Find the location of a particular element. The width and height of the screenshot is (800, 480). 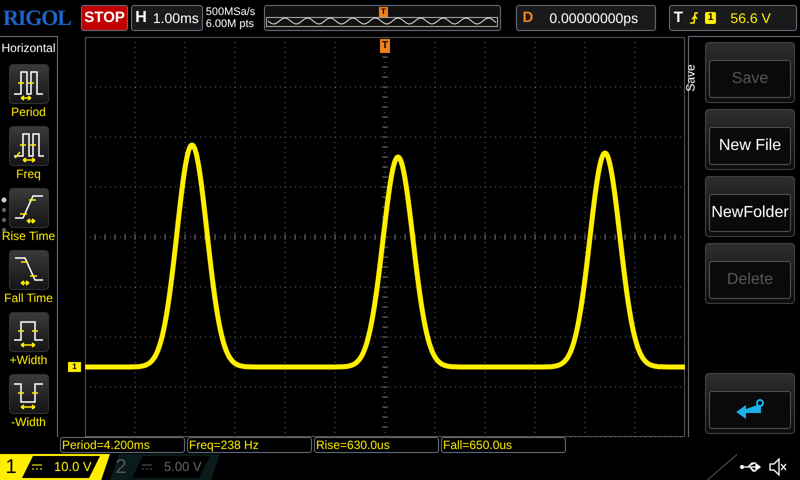

channel-badge: 1 10.0 V is located at coordinates (55, 467).